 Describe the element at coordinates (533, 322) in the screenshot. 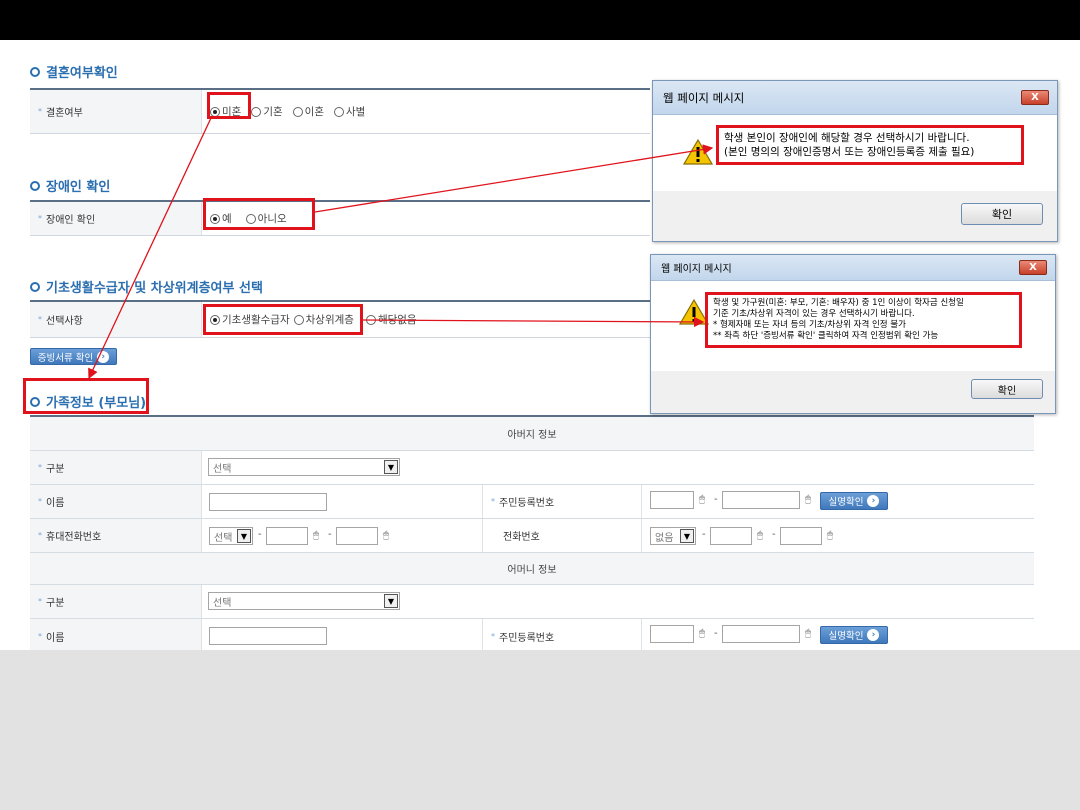

I see `arrow-welfare-to-dialog` at that location.